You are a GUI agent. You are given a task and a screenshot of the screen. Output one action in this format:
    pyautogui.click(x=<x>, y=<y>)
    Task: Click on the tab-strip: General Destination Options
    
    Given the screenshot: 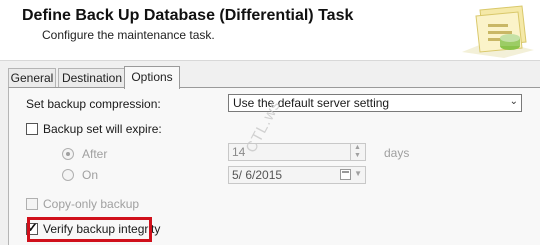 What is the action you would take?
    pyautogui.click(x=274, y=77)
    